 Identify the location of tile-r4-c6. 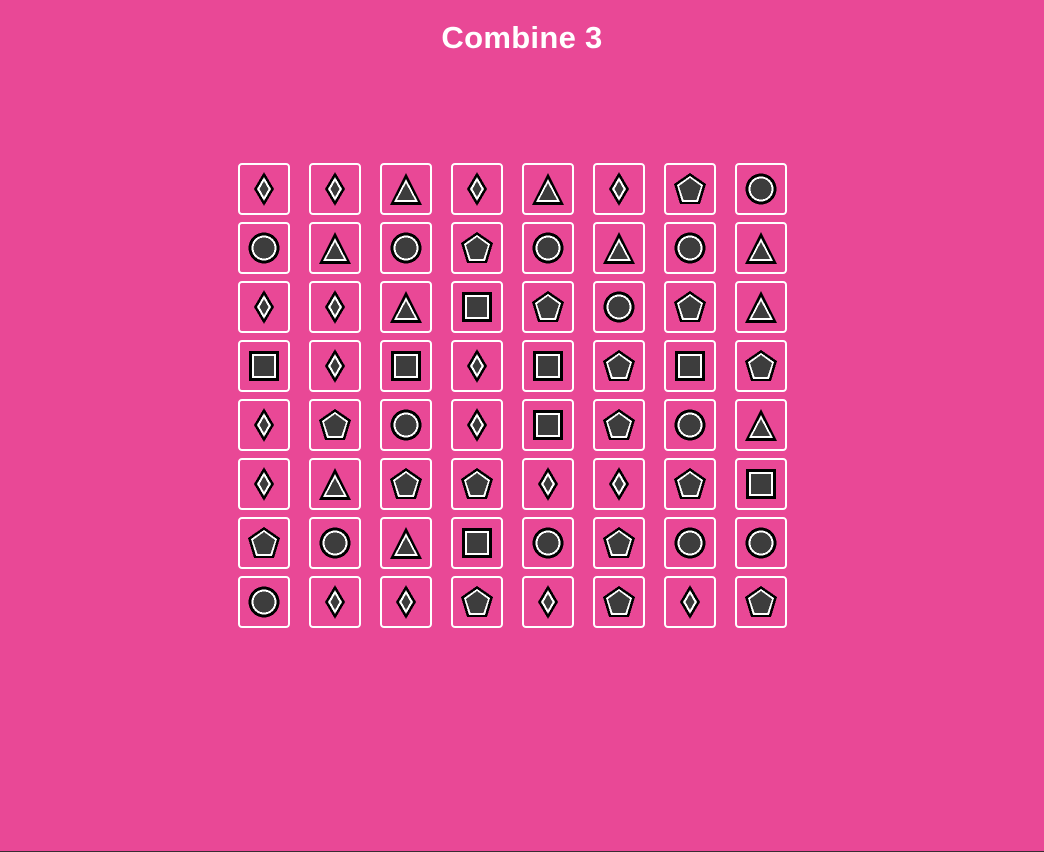
(619, 366).